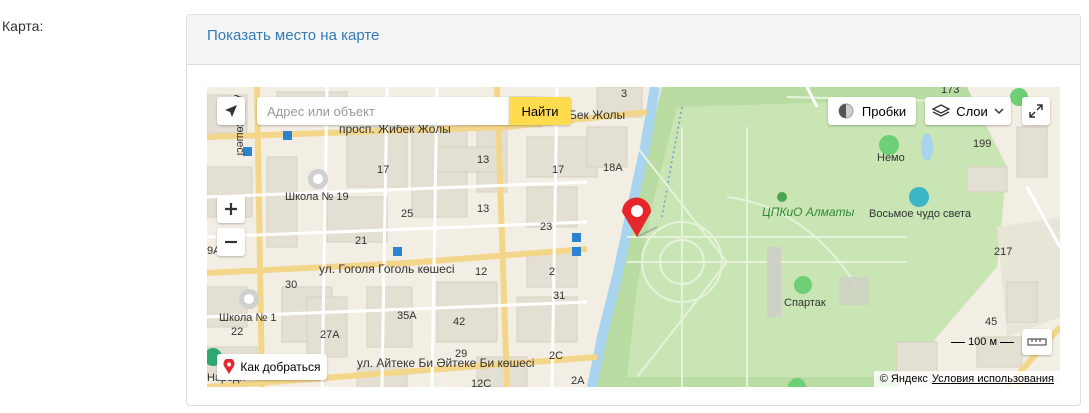 The height and width of the screenshot is (413, 1089). I want to click on locate-button, so click(231, 111).